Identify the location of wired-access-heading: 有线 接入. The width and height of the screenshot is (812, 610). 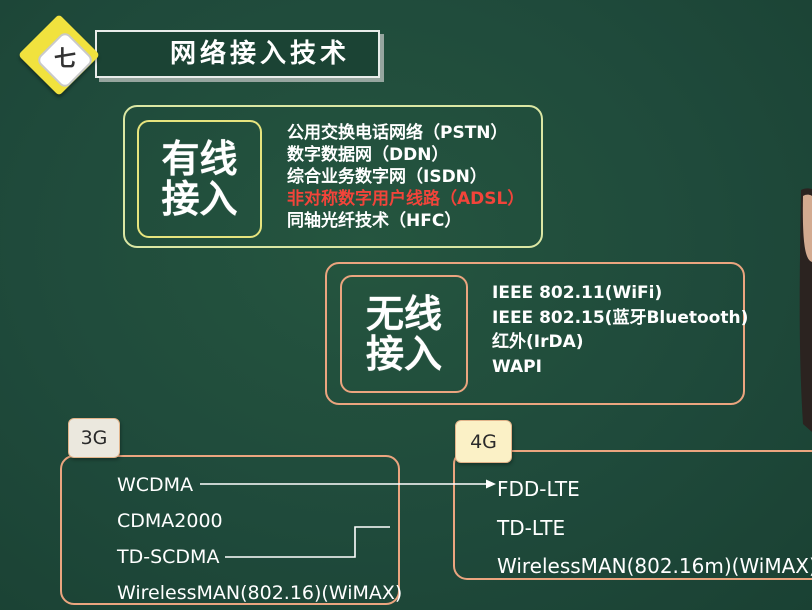
(199, 179).